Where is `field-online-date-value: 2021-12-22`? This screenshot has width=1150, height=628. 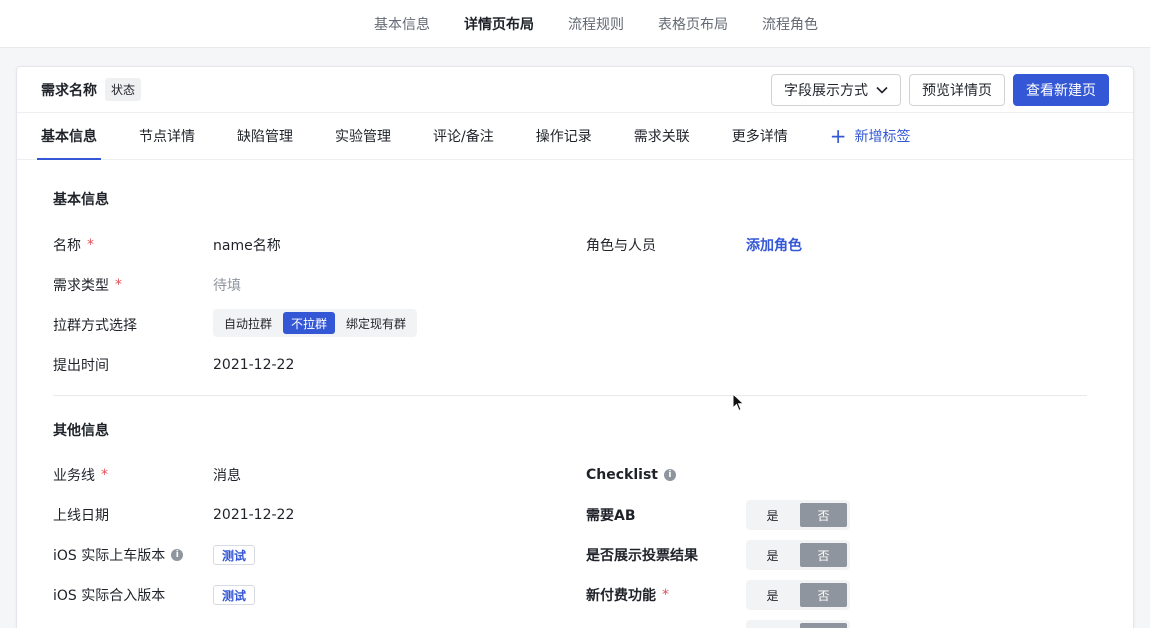
field-online-date-value: 2021-12-22 is located at coordinates (253, 515).